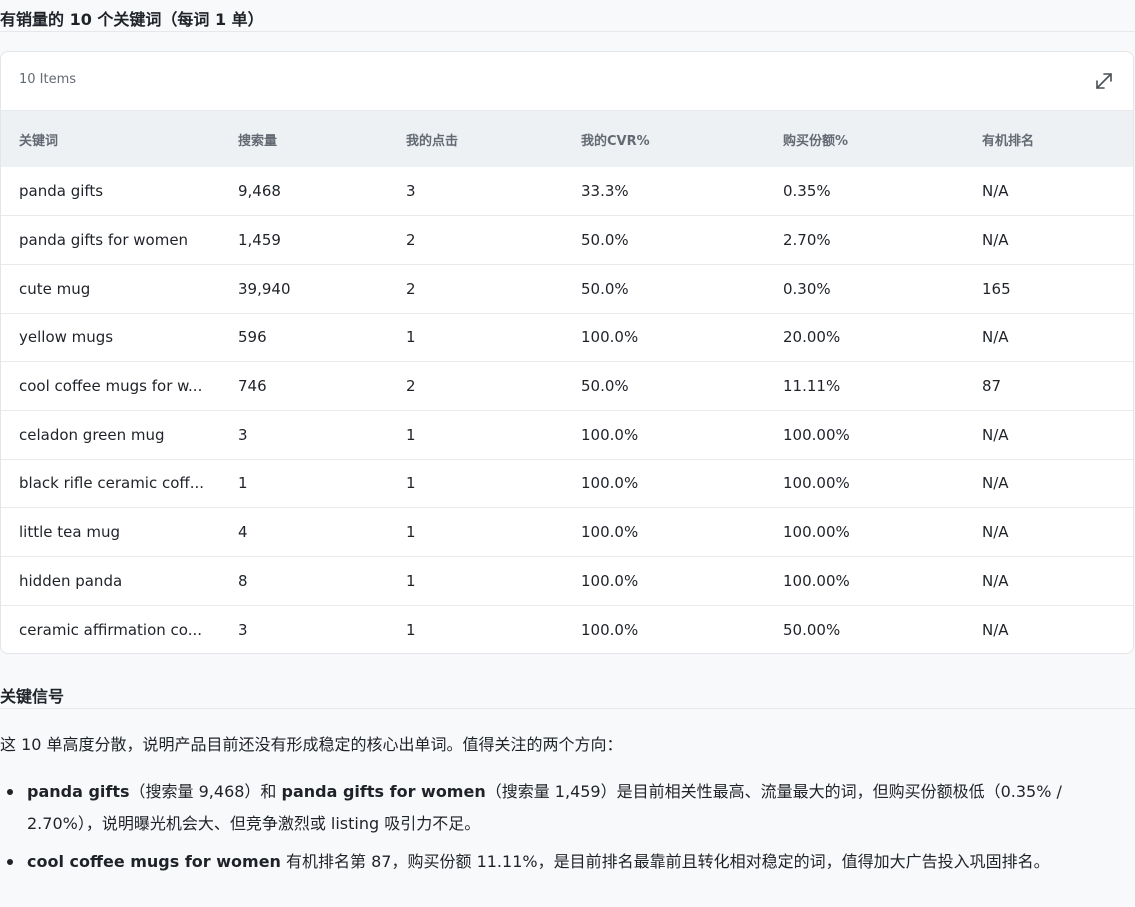 This screenshot has height=907, width=1135. What do you see at coordinates (383, 791) in the screenshot?
I see `keyword-emphasis: panda gifts for women` at bounding box center [383, 791].